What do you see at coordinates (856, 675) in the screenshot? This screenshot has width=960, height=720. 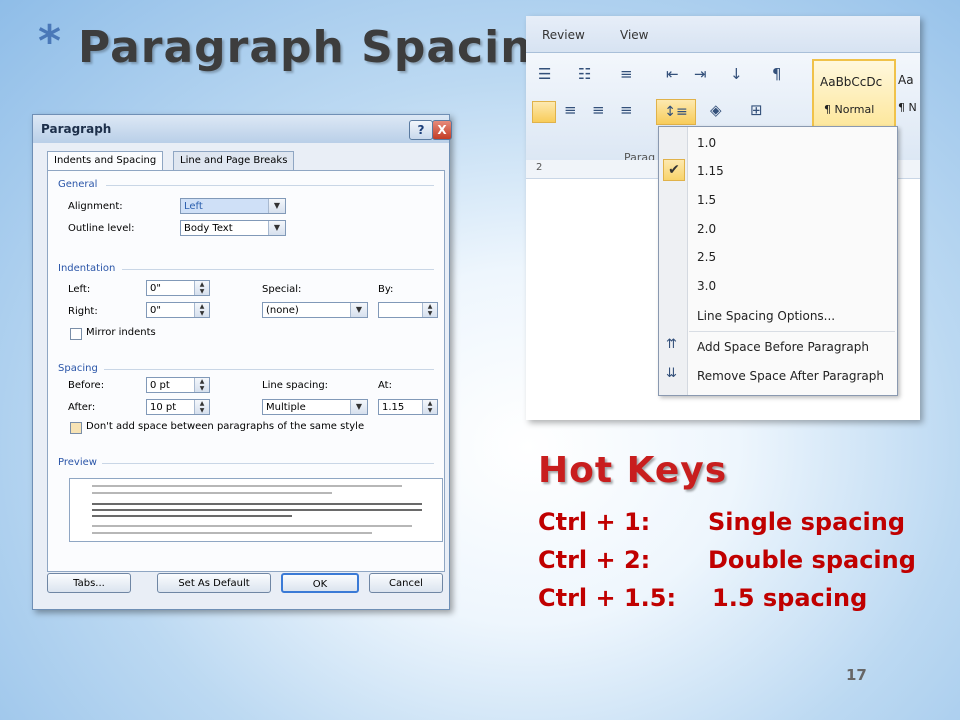 I see `page-number: 17` at bounding box center [856, 675].